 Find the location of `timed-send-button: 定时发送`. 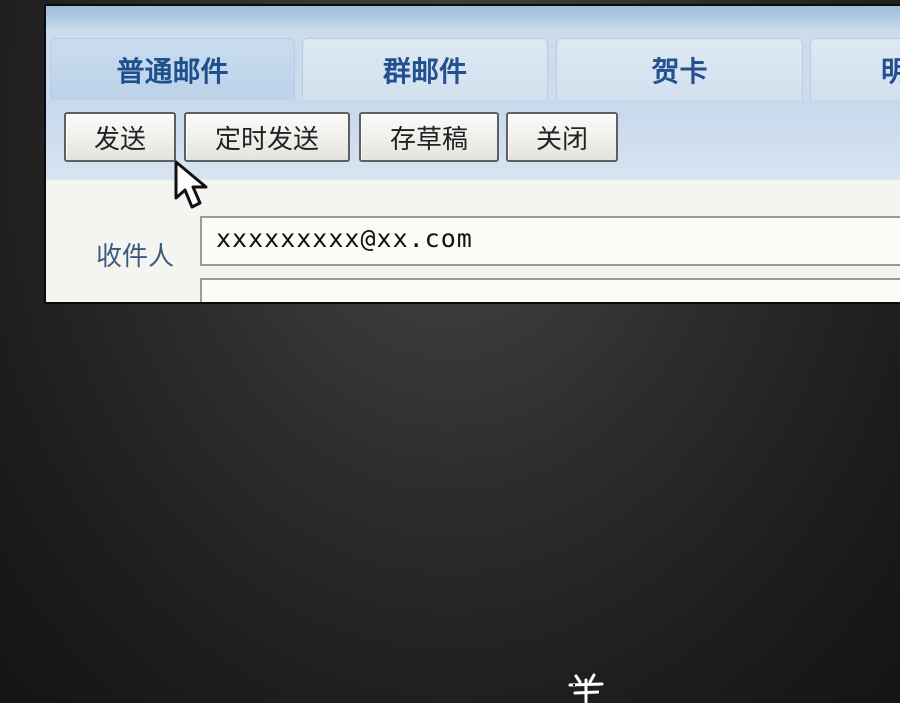

timed-send-button: 定时发送 is located at coordinates (267, 137).